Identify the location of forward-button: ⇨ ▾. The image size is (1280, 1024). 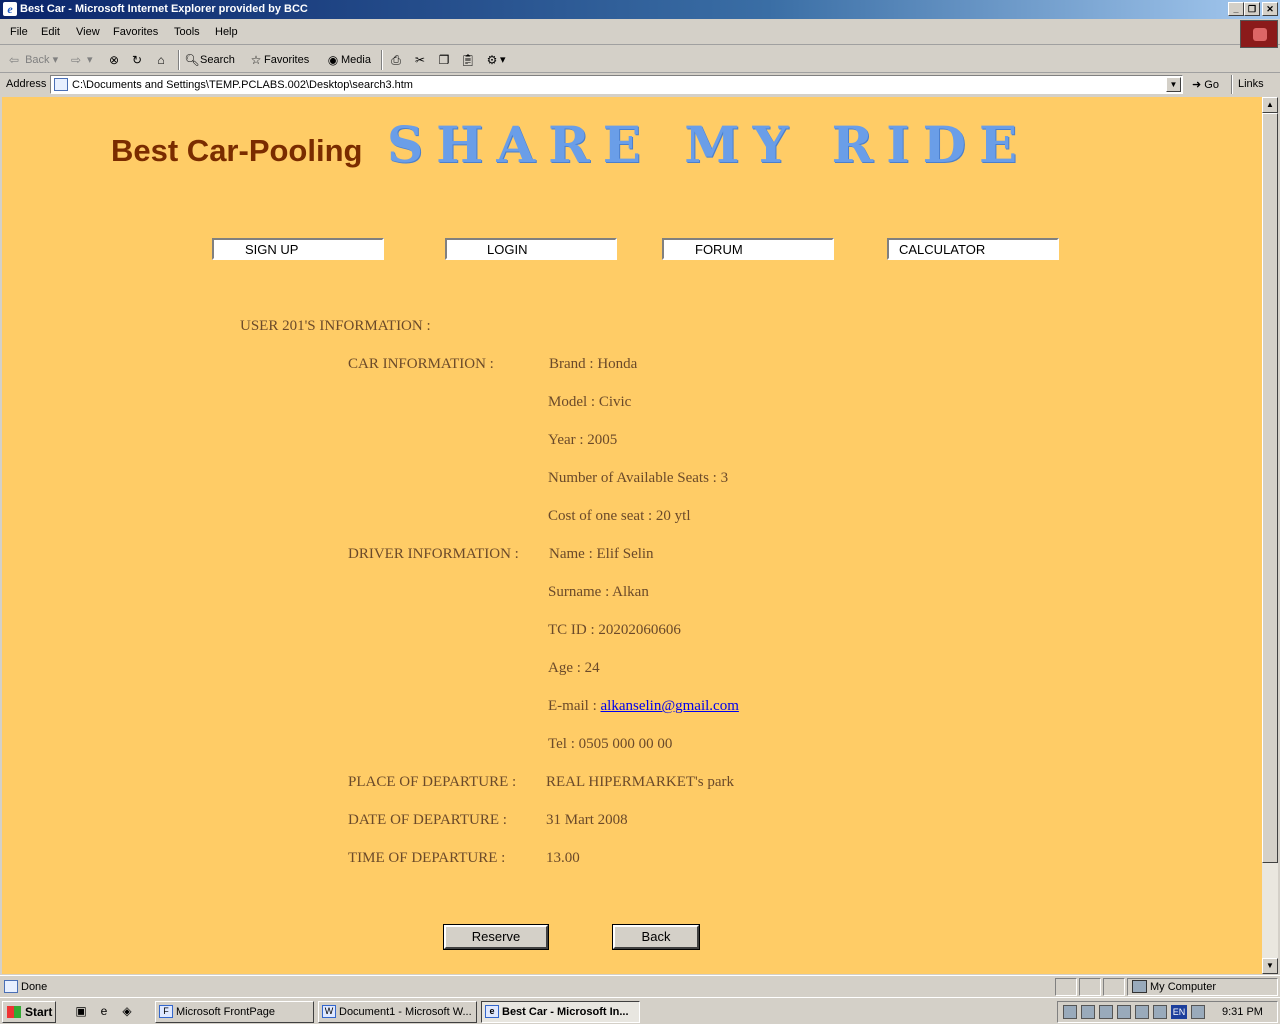
(80, 60).